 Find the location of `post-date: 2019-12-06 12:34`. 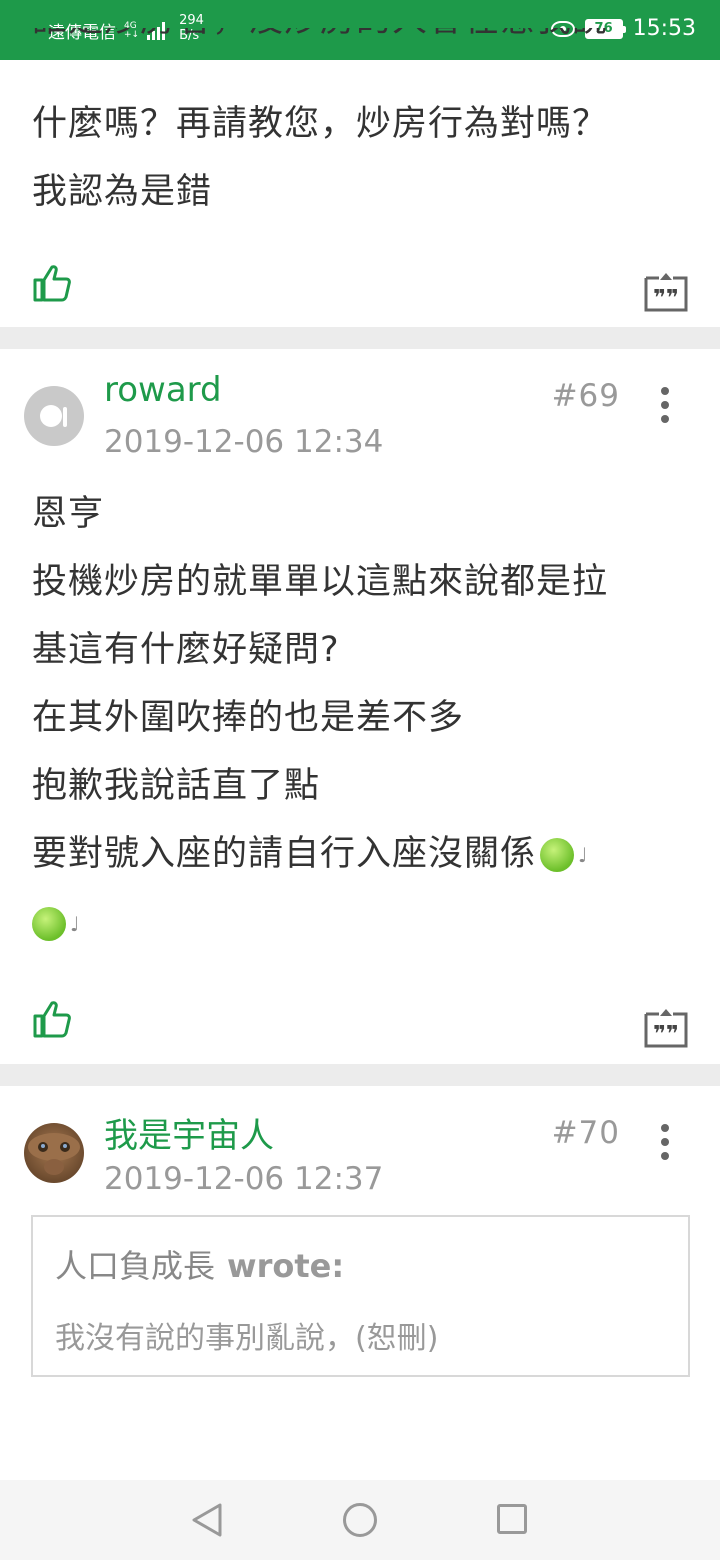

post-date: 2019-12-06 12:34 is located at coordinates (244, 442).